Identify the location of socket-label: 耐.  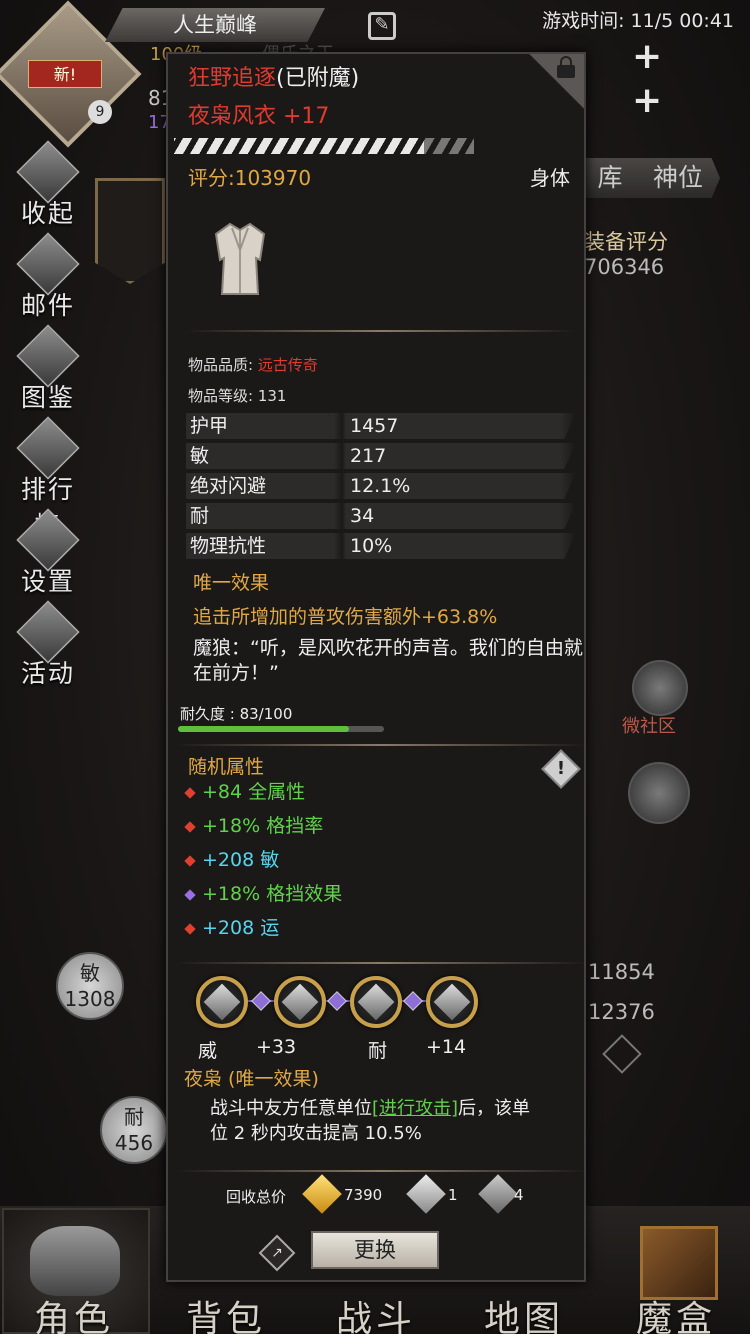
(378, 1051).